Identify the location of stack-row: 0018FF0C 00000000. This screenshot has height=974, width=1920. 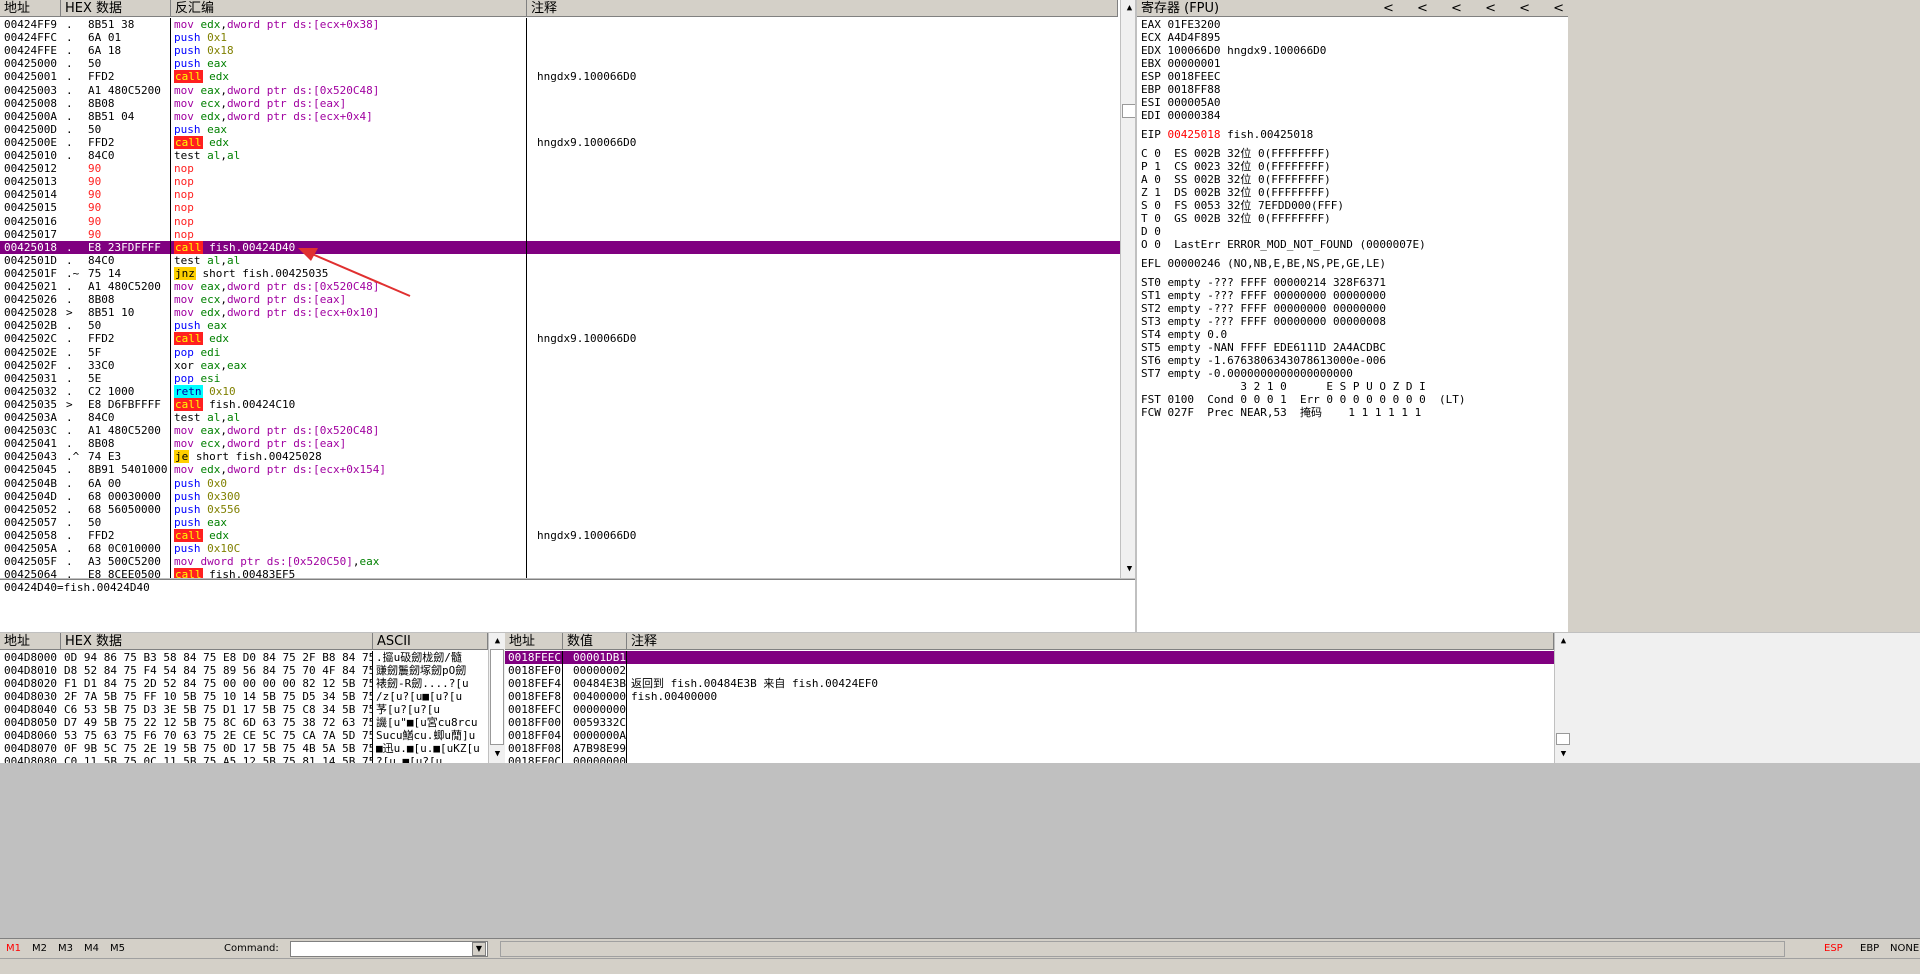
(1029, 759).